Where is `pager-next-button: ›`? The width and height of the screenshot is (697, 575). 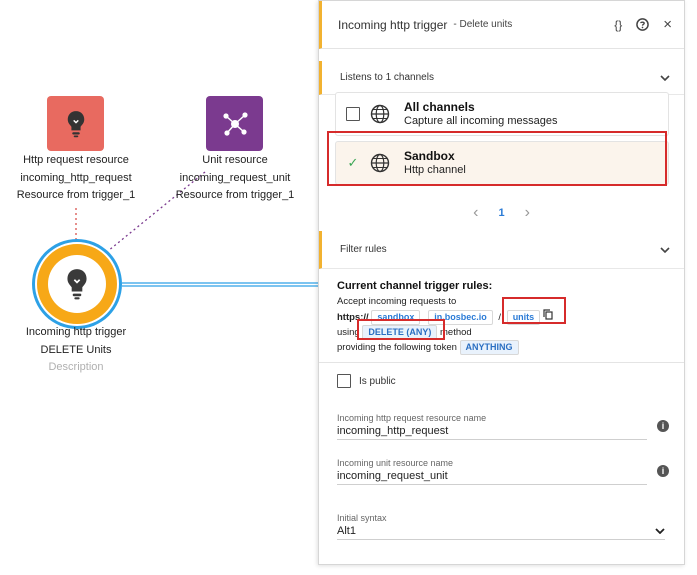 pager-next-button: › is located at coordinates (527, 213).